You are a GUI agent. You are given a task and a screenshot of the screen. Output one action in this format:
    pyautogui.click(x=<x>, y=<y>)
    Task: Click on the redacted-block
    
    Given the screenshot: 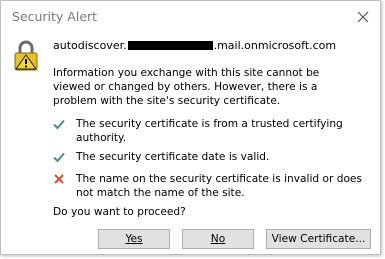 What is the action you would take?
    pyautogui.click(x=170, y=45)
    